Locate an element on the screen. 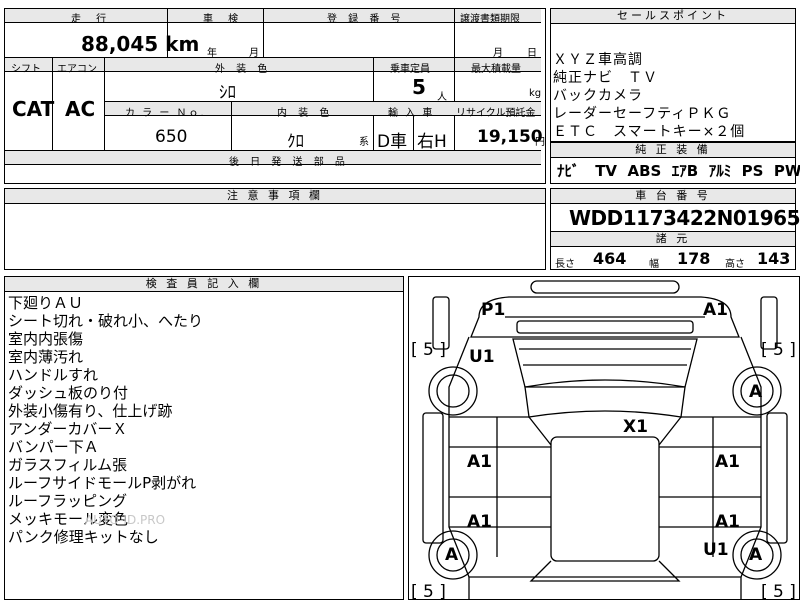 This screenshot has height=602, width=800. sales-point-line: ＥＴＣ スマートキー×２個 is located at coordinates (649, 132).